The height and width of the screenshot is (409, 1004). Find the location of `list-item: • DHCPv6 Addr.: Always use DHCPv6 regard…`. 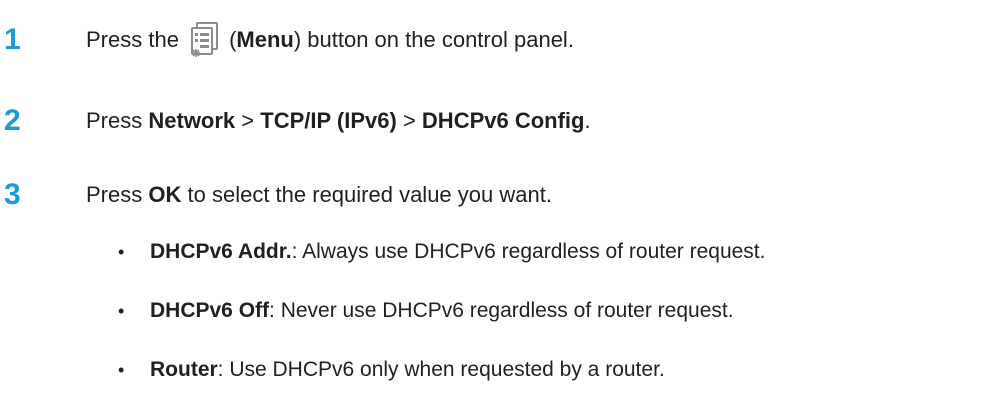

list-item: • DHCPv6 Addr.: Always use DHCPv6 regard… is located at coordinates (545, 252).